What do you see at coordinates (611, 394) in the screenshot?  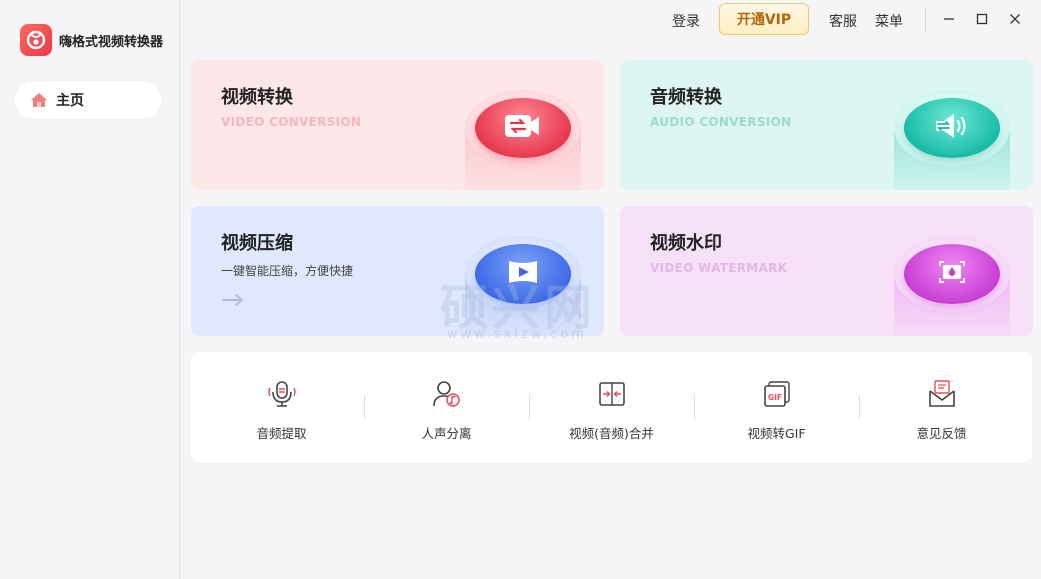 I see `merge-icon` at bounding box center [611, 394].